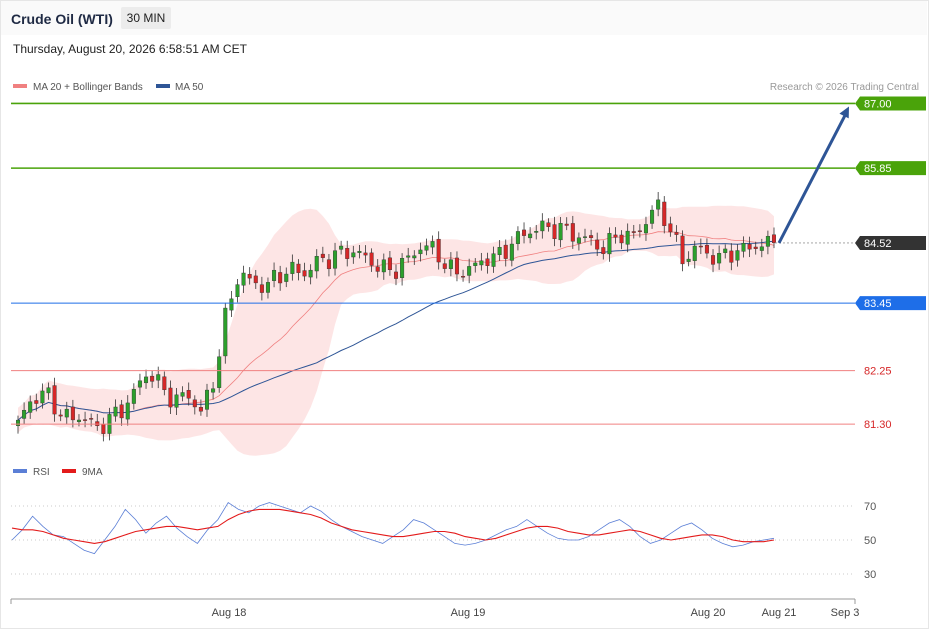 This screenshot has width=929, height=629. I want to click on time-tick-label: Aug 21, so click(779, 613).